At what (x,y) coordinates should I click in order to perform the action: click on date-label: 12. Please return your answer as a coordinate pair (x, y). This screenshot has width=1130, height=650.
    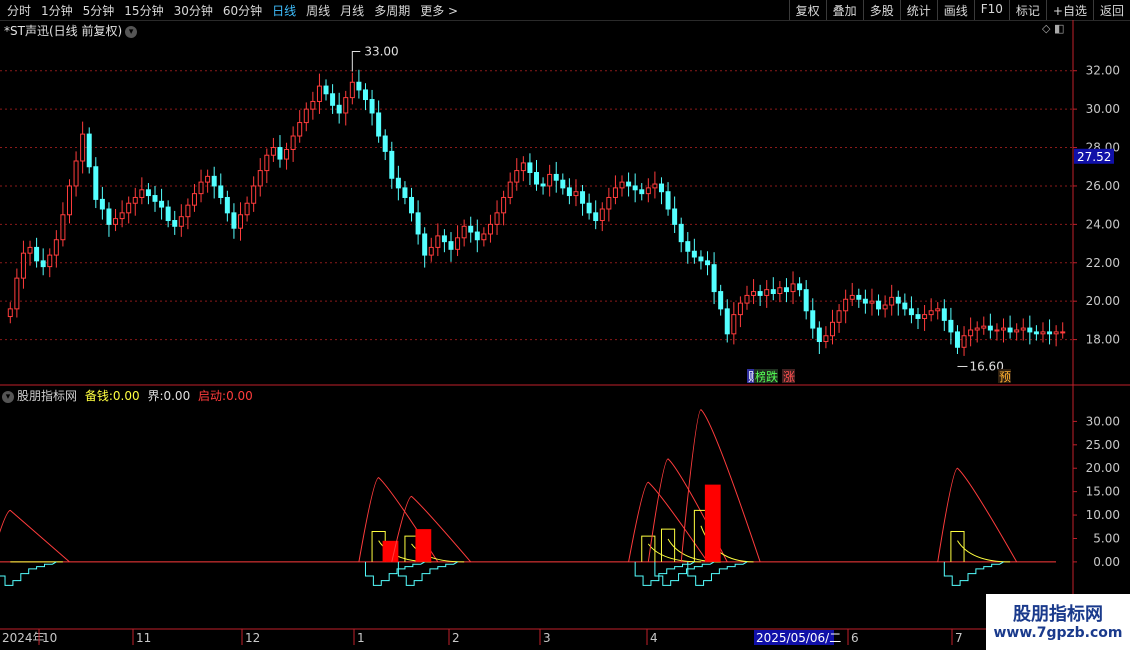
    Looking at the image, I should click on (252, 638).